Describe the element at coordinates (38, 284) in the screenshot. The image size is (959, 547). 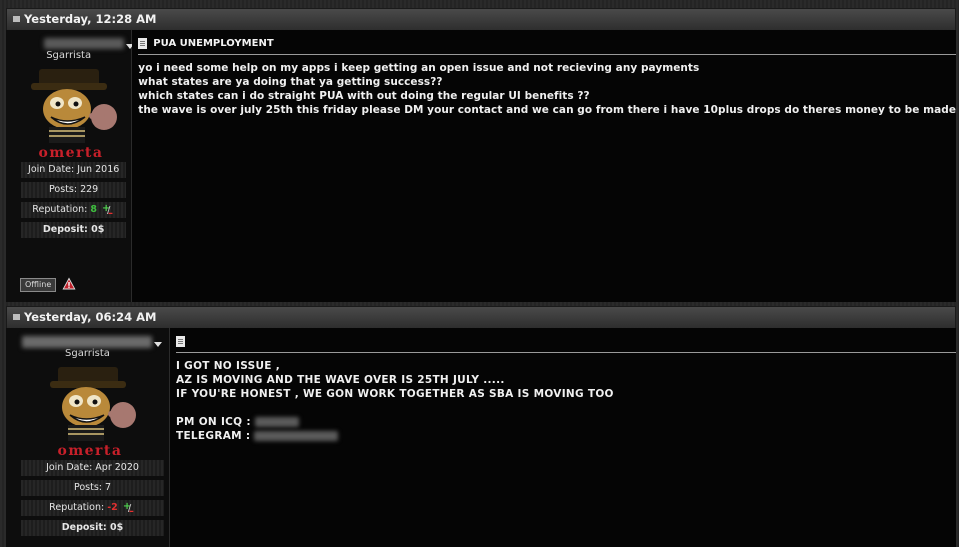
I see `offline-status-badge: Offline` at that location.